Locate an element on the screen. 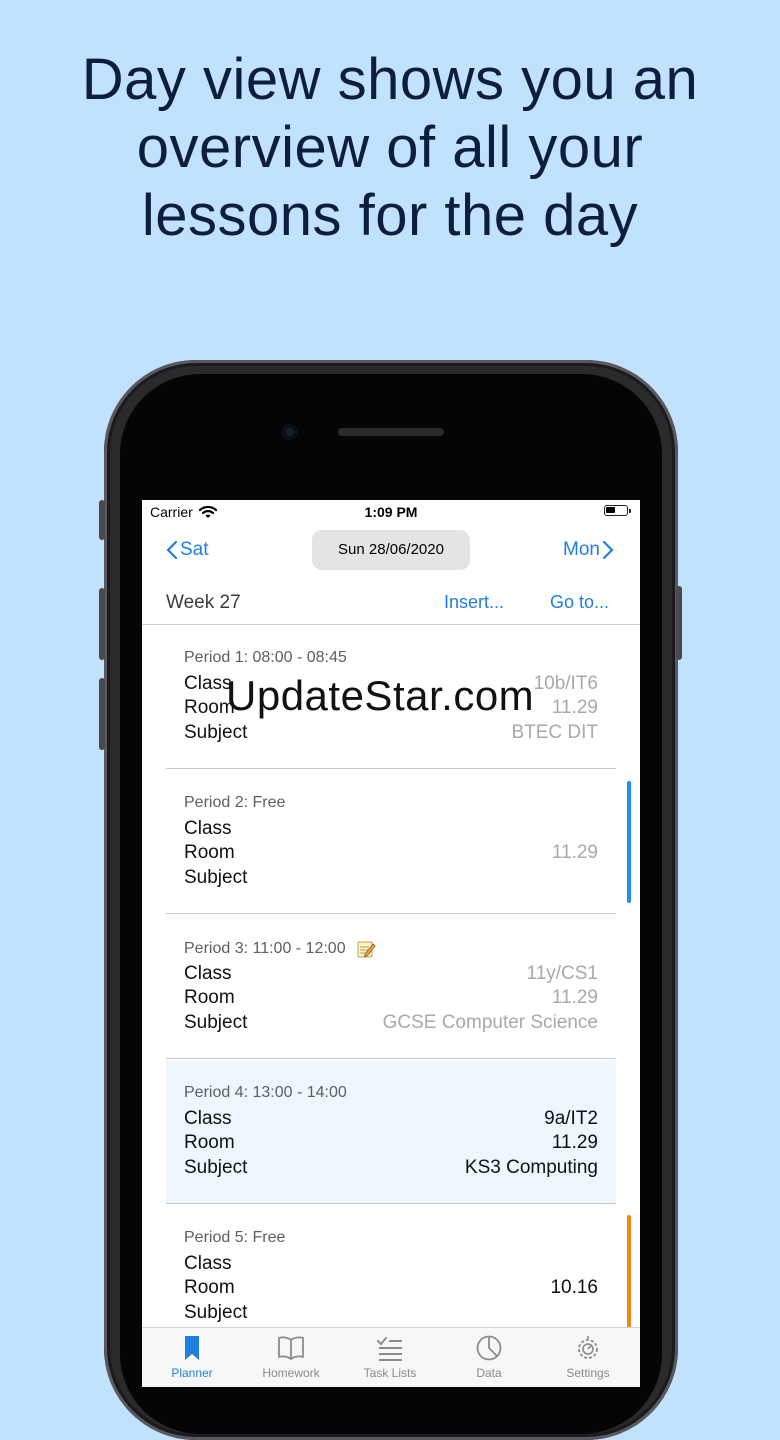 This screenshot has width=780, height=1440. period-title-text: Period 1: 08:00 - 08:45 is located at coordinates (265, 657).